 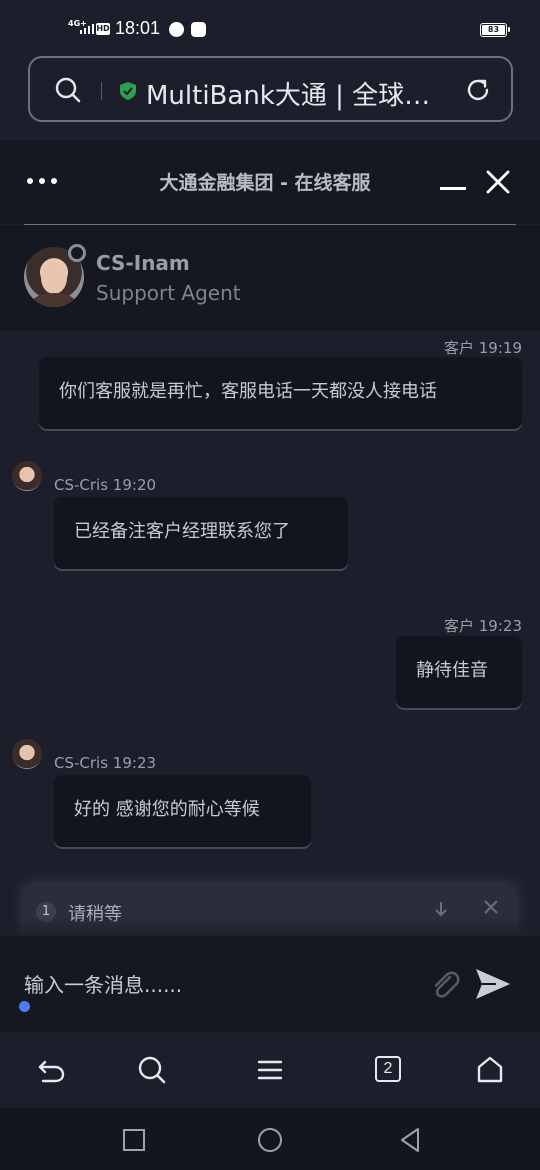 I want to click on signal-icon, so click(x=87, y=29).